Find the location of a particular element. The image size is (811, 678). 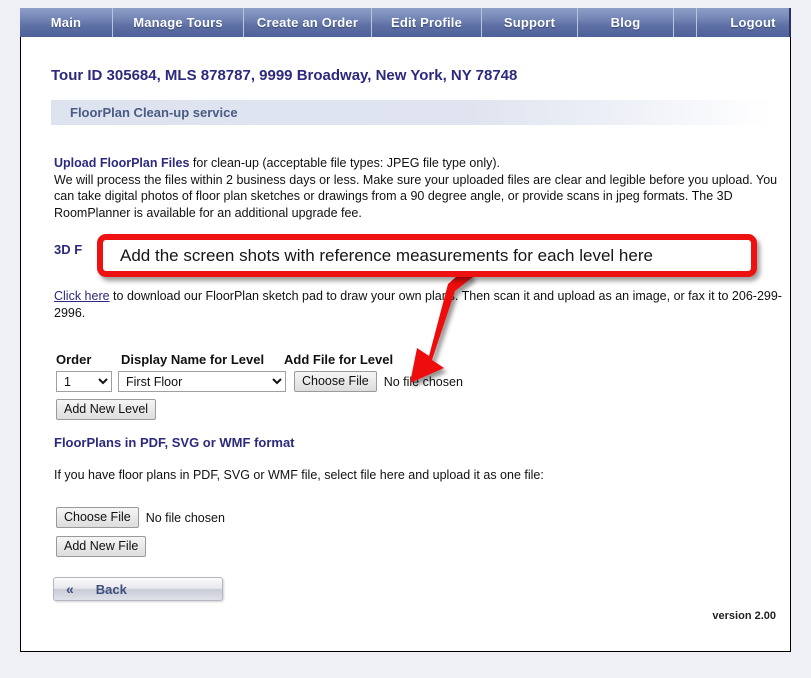

nav-item-support: Support is located at coordinates (530, 22).